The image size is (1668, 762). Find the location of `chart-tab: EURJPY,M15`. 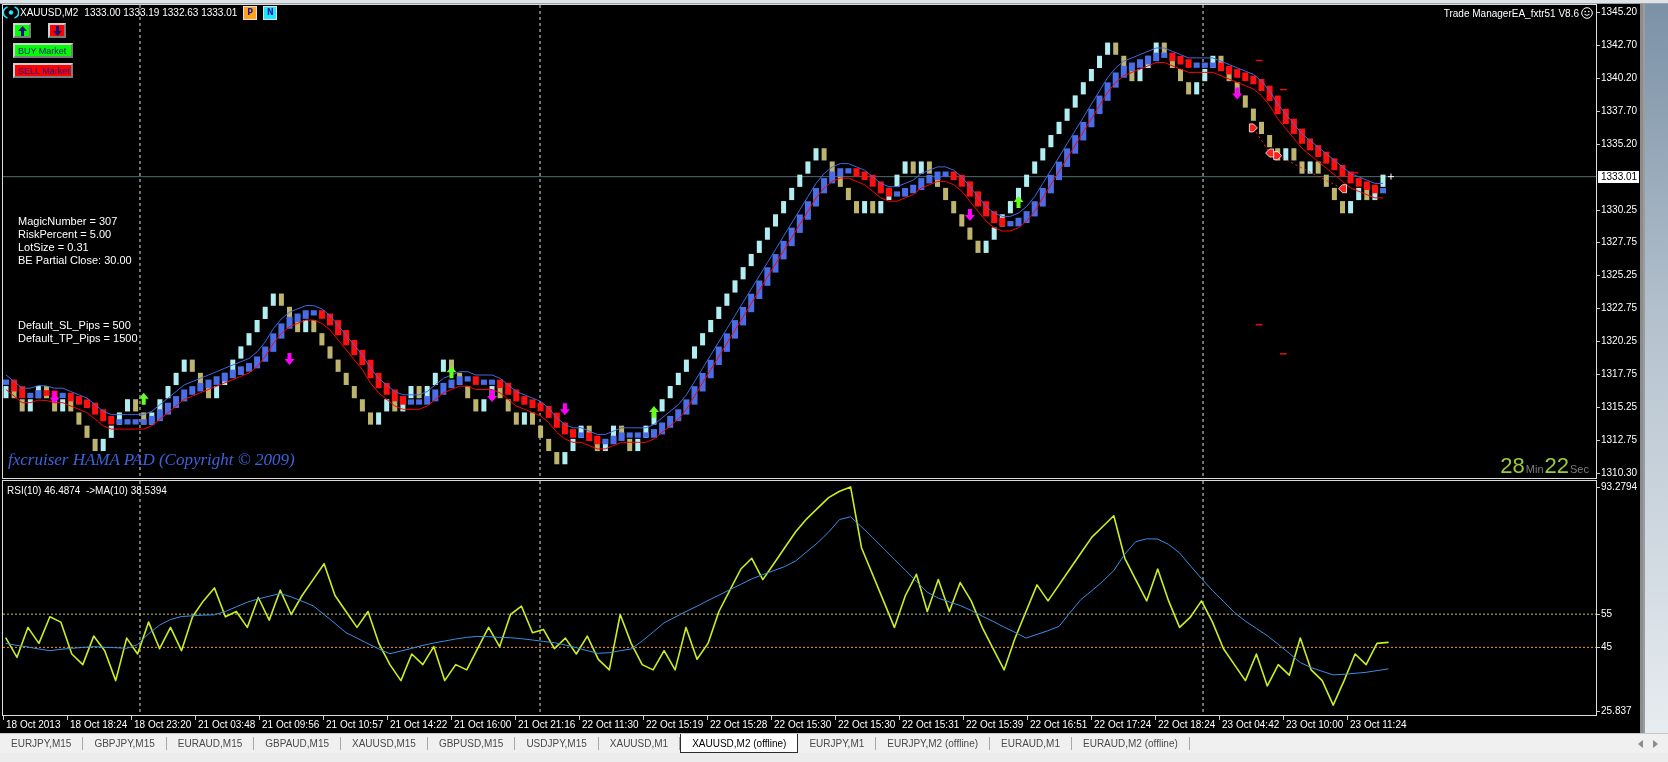

chart-tab: EURJPY,M15 is located at coordinates (42, 743).